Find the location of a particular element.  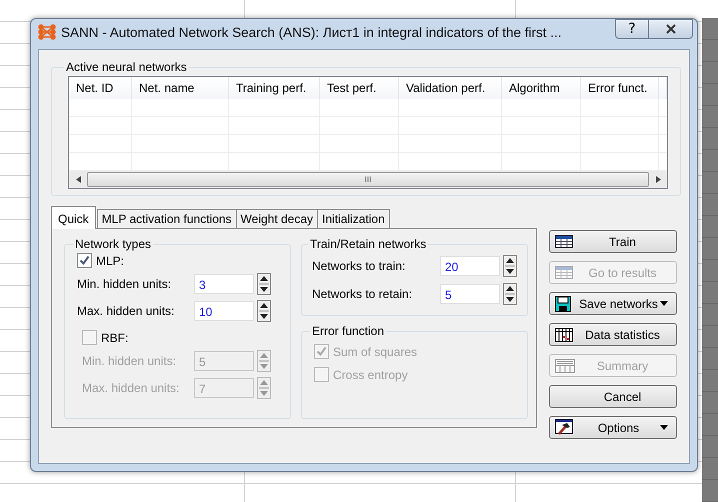

checkbox-label: Sum of squares is located at coordinates (375, 351).